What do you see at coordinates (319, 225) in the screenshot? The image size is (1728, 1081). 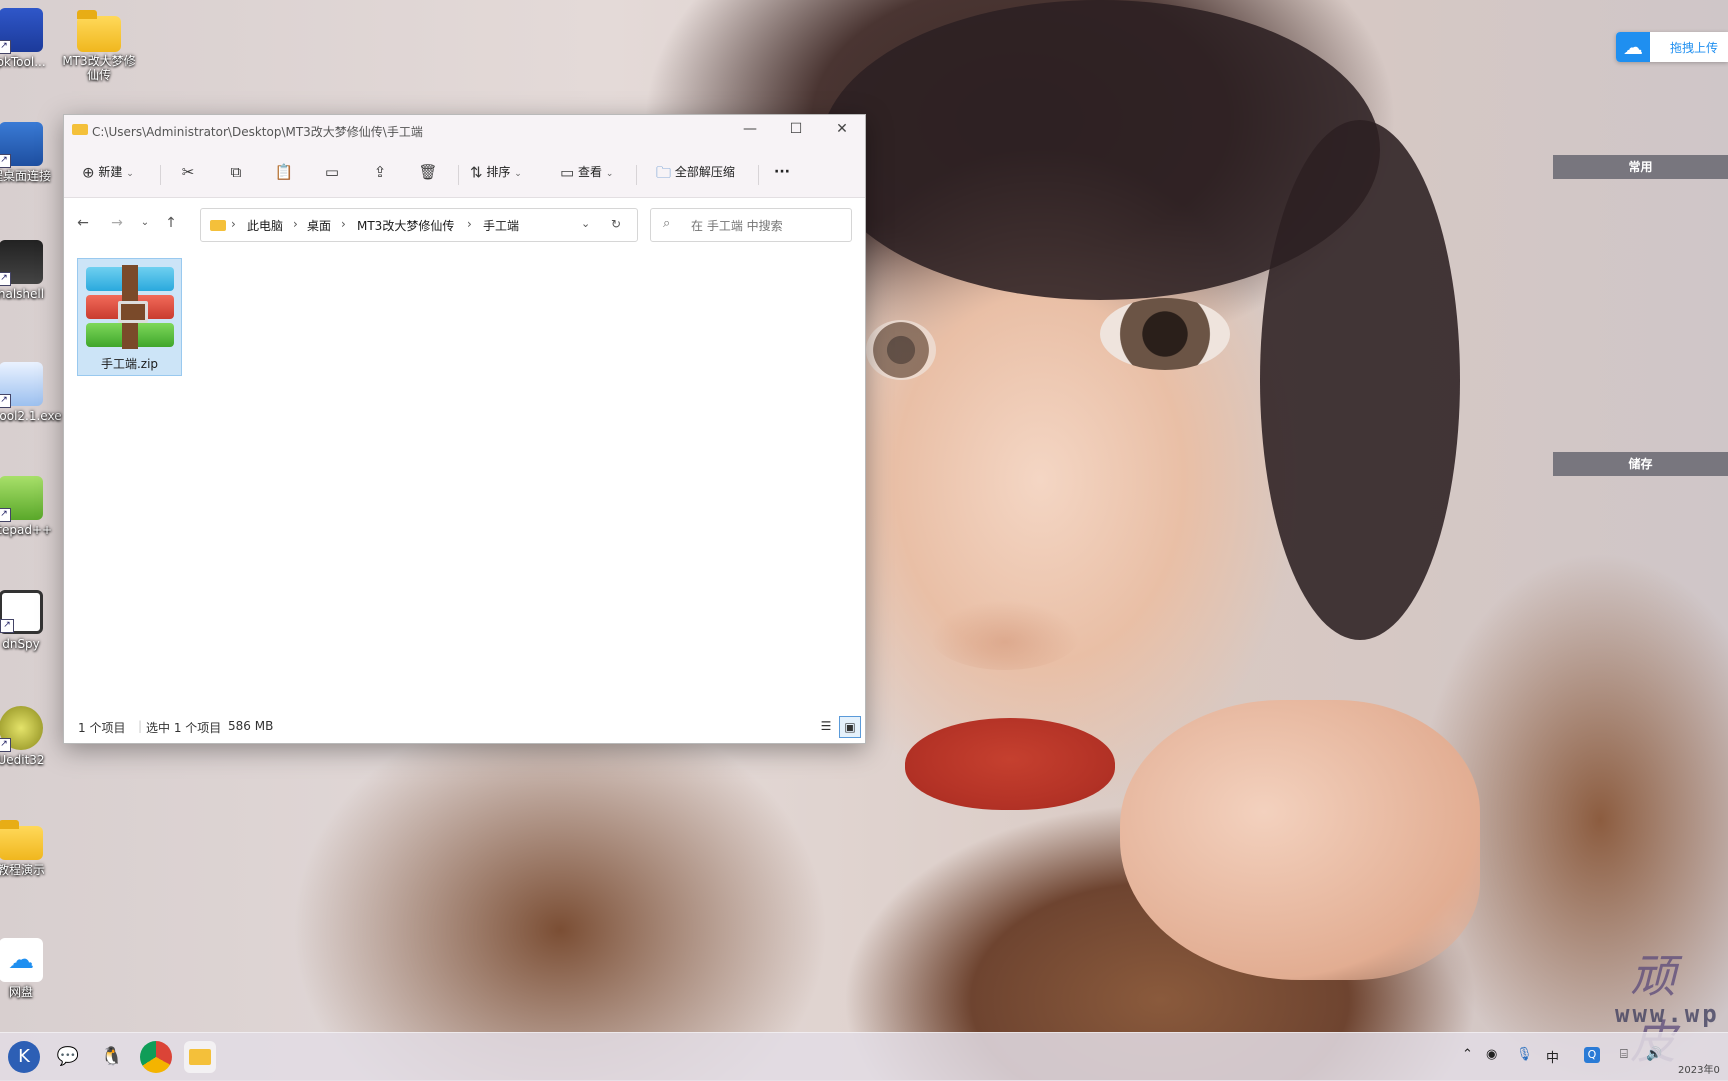 I see `breadcrumb-desktop: 桌面` at bounding box center [319, 225].